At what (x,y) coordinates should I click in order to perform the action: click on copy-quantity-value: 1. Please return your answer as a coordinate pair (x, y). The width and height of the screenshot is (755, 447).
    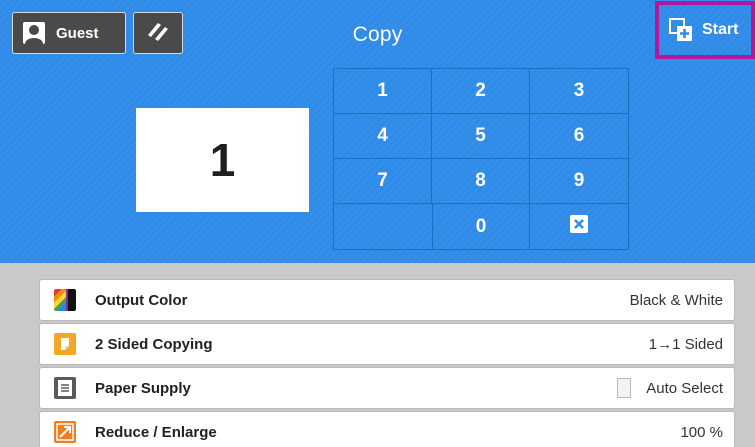
    Looking at the image, I should click on (222, 160).